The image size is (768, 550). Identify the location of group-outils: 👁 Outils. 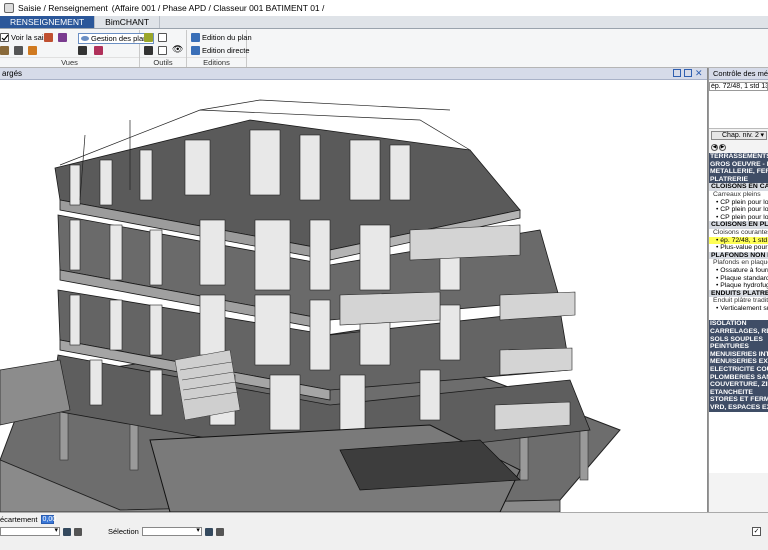
(163, 48).